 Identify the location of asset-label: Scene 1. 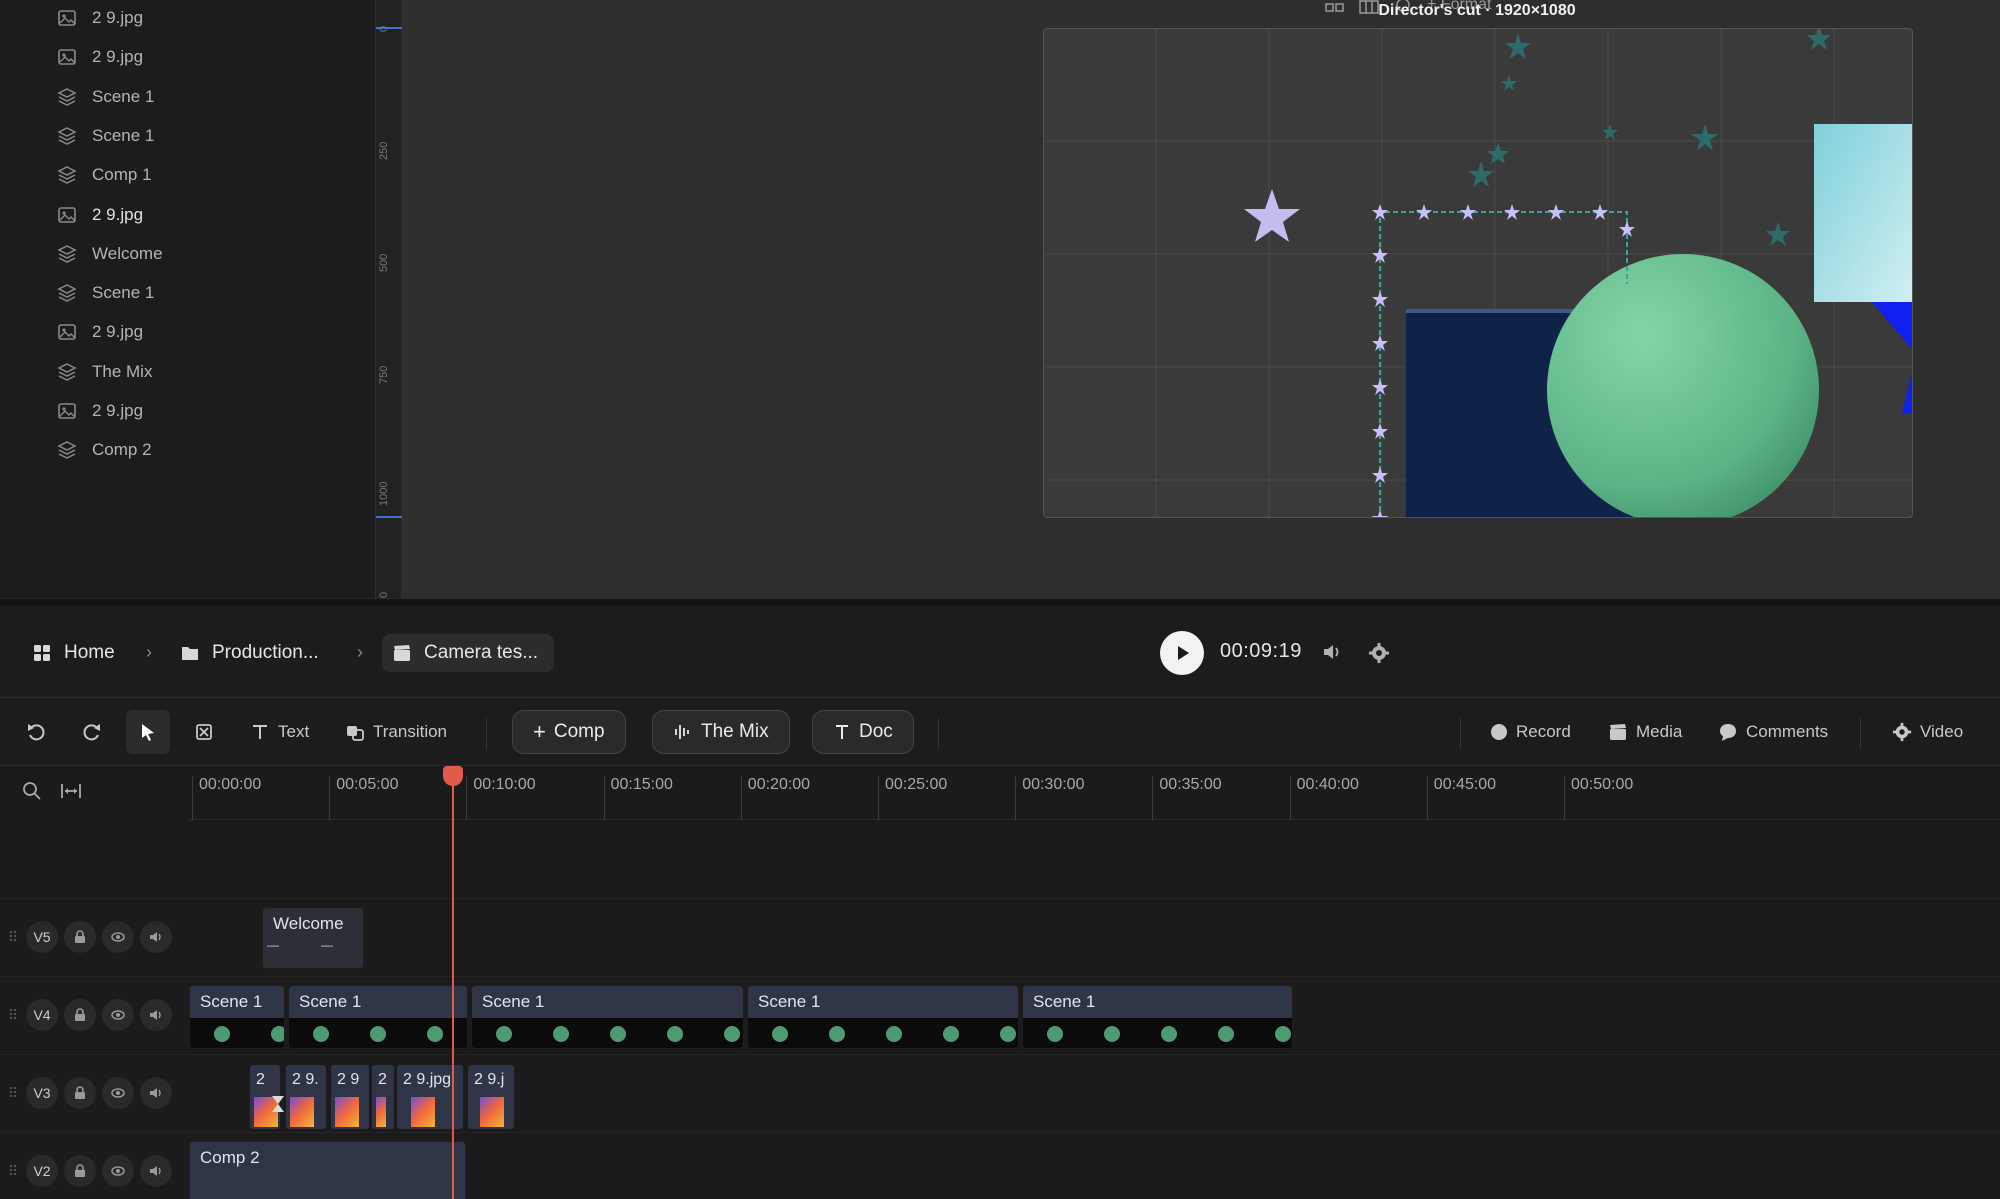
(123, 135).